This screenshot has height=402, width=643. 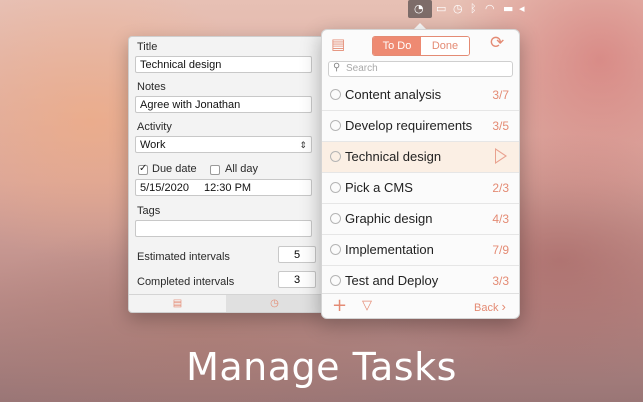 What do you see at coordinates (508, 9) in the screenshot?
I see `flag-icon: ▬` at bounding box center [508, 9].